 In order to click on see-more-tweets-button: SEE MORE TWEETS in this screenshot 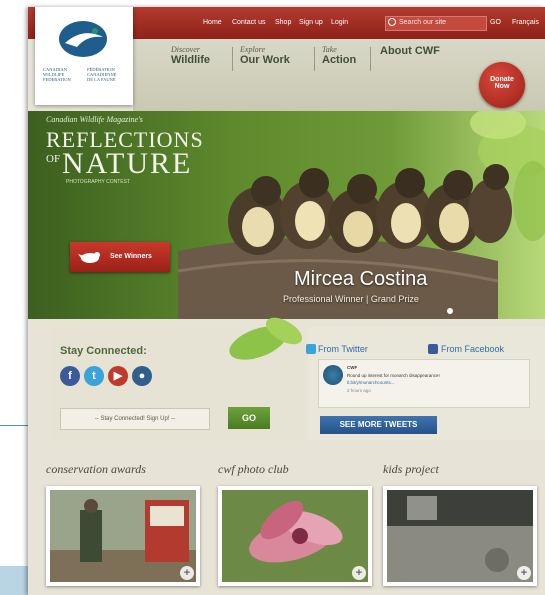, I will do `click(378, 425)`.